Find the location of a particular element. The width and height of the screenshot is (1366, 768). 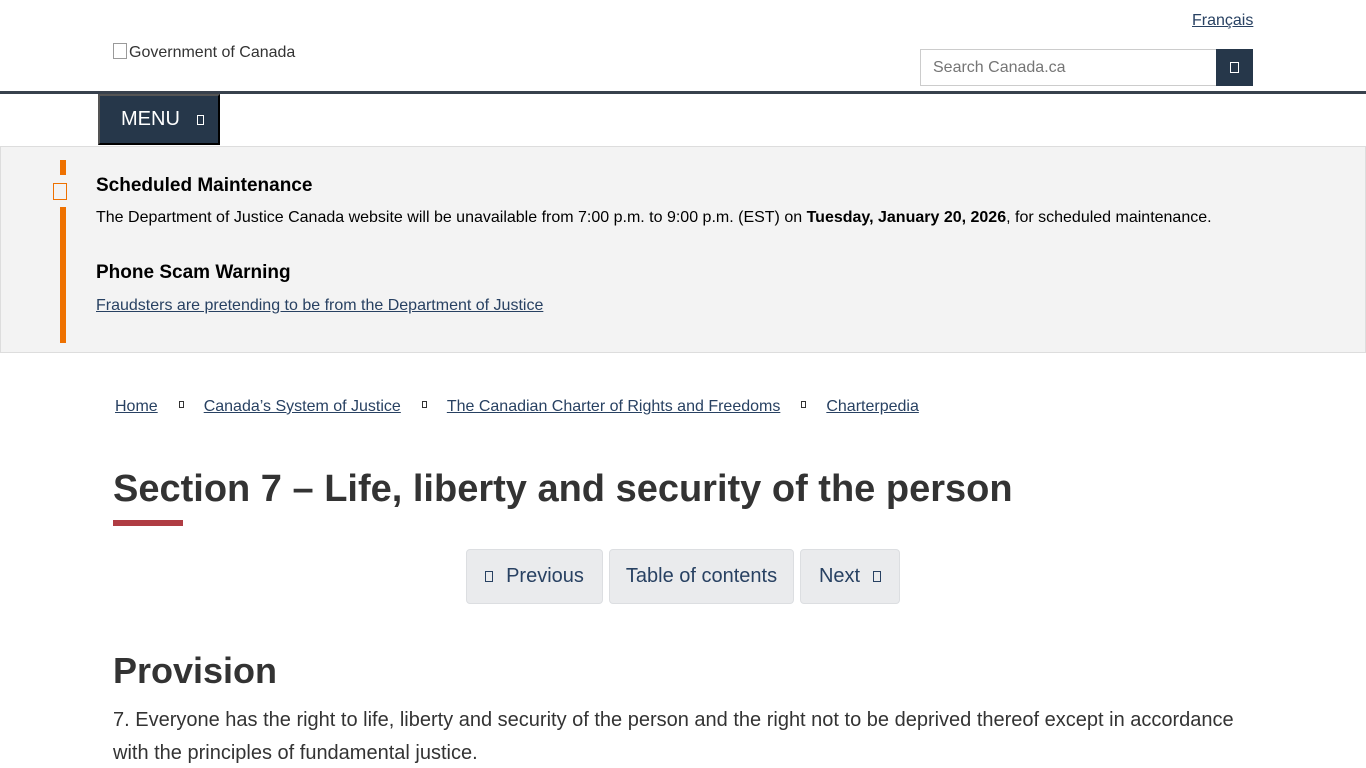

broken-image-icon is located at coordinates (120, 51).